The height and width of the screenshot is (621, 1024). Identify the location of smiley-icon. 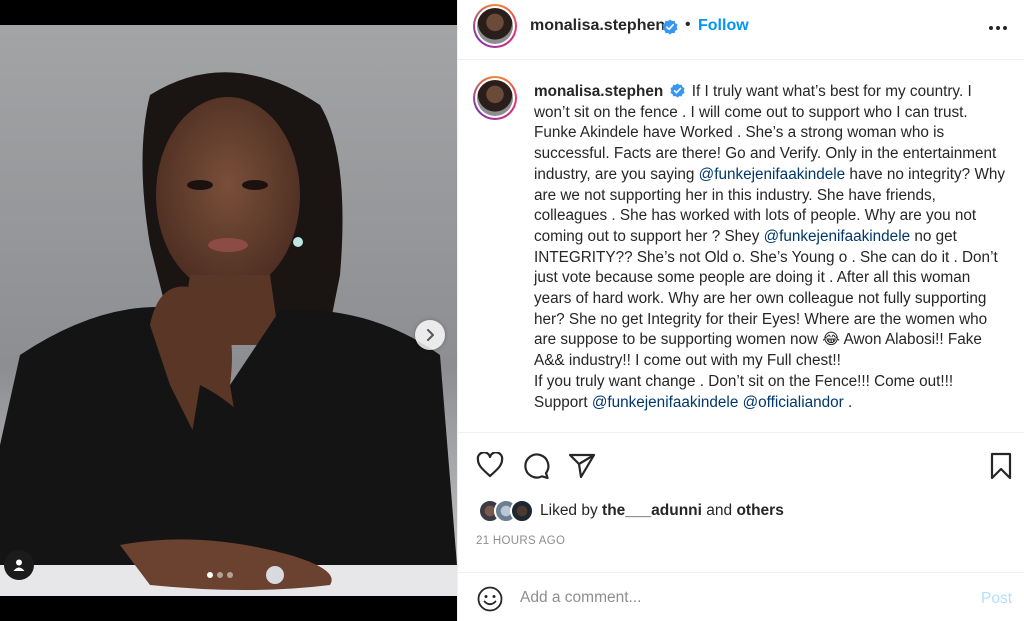
(490, 599).